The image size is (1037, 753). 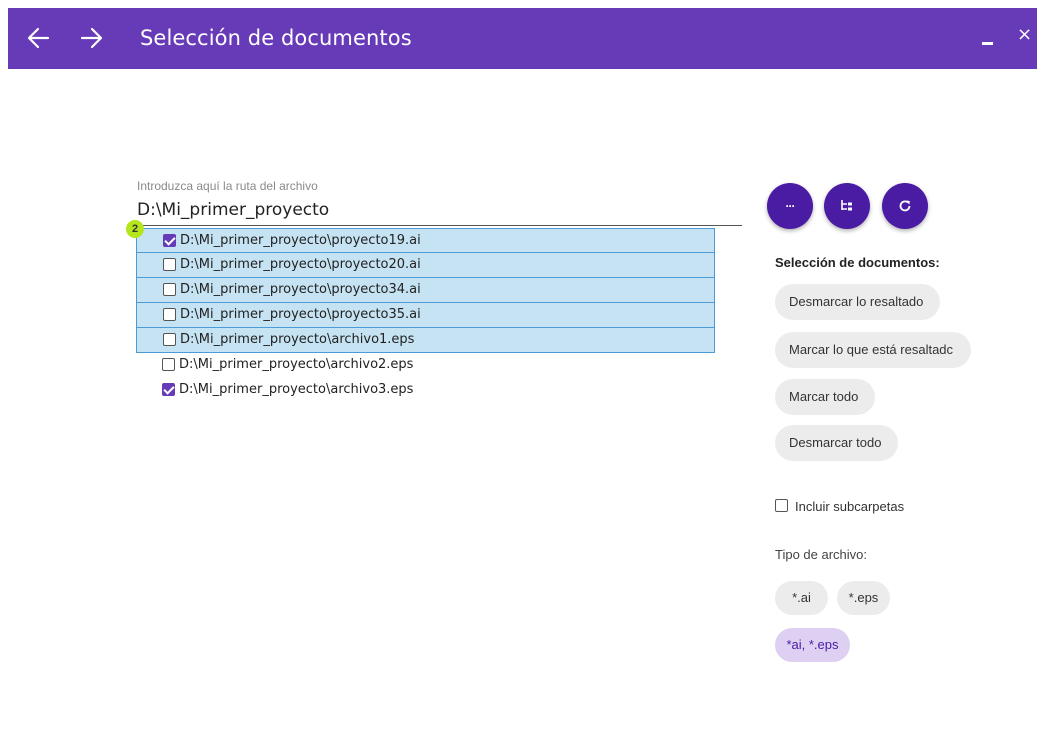 What do you see at coordinates (781, 505) in the screenshot?
I see `subfolders-checkbox-box` at bounding box center [781, 505].